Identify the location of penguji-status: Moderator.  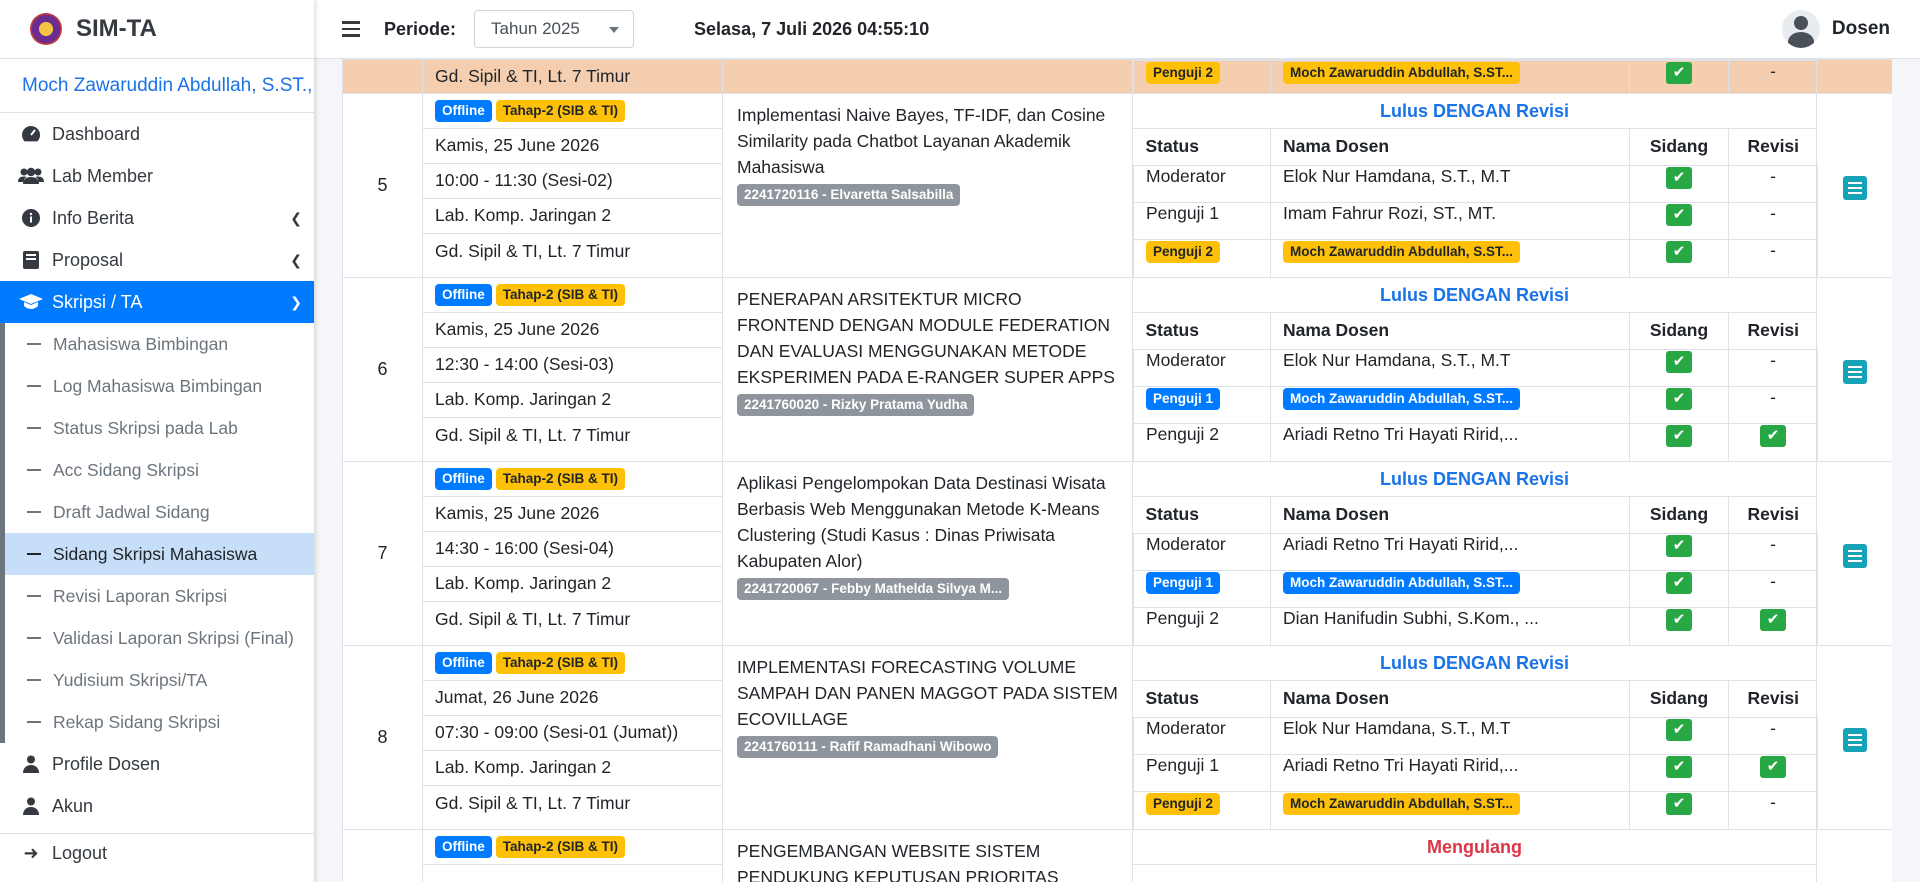
(1202, 736).